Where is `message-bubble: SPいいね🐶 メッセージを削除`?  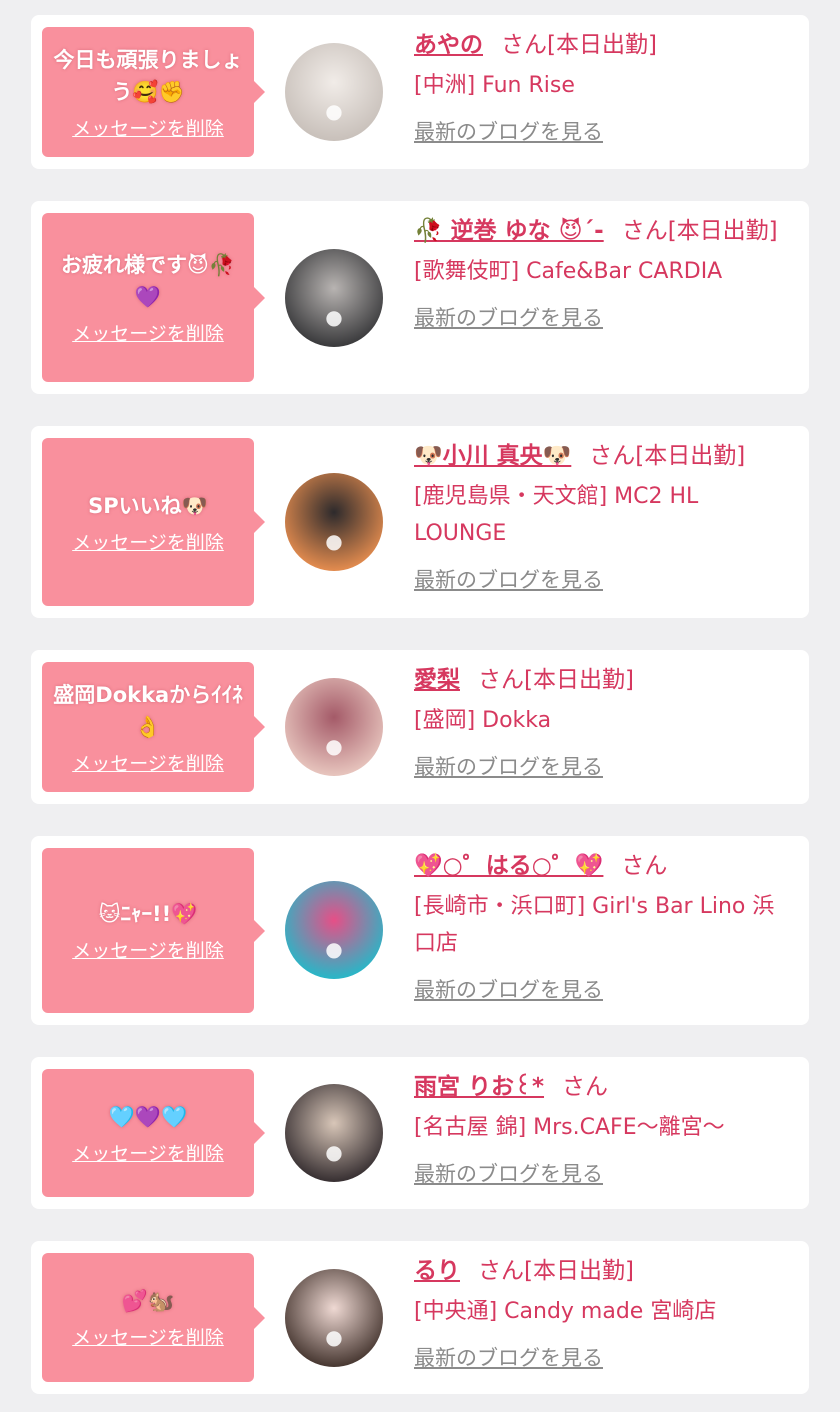 message-bubble: SPいいね🐶 メッセージを削除 is located at coordinates (153, 522).